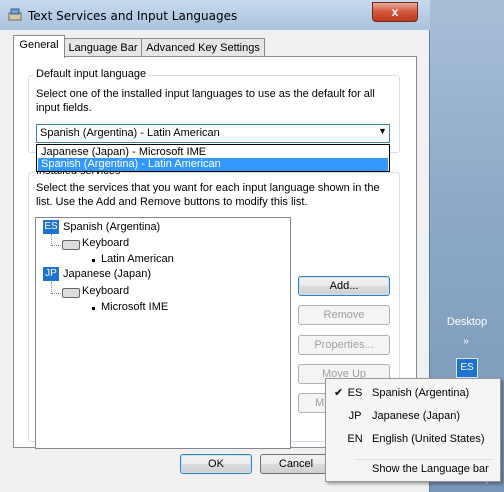  What do you see at coordinates (39, 46) in the screenshot?
I see `tab-general: General` at bounding box center [39, 46].